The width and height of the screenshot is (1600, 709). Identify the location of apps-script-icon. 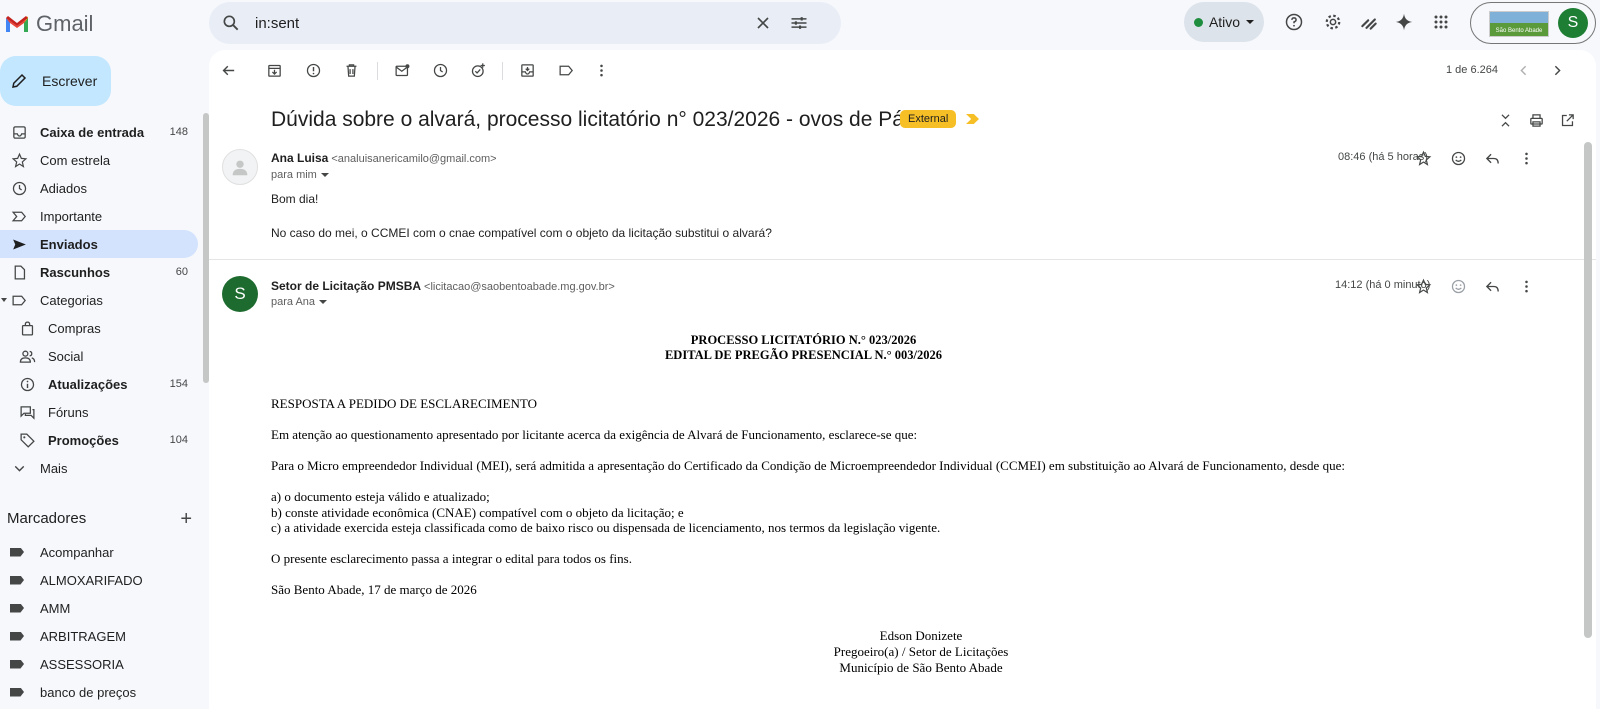
(1369, 22).